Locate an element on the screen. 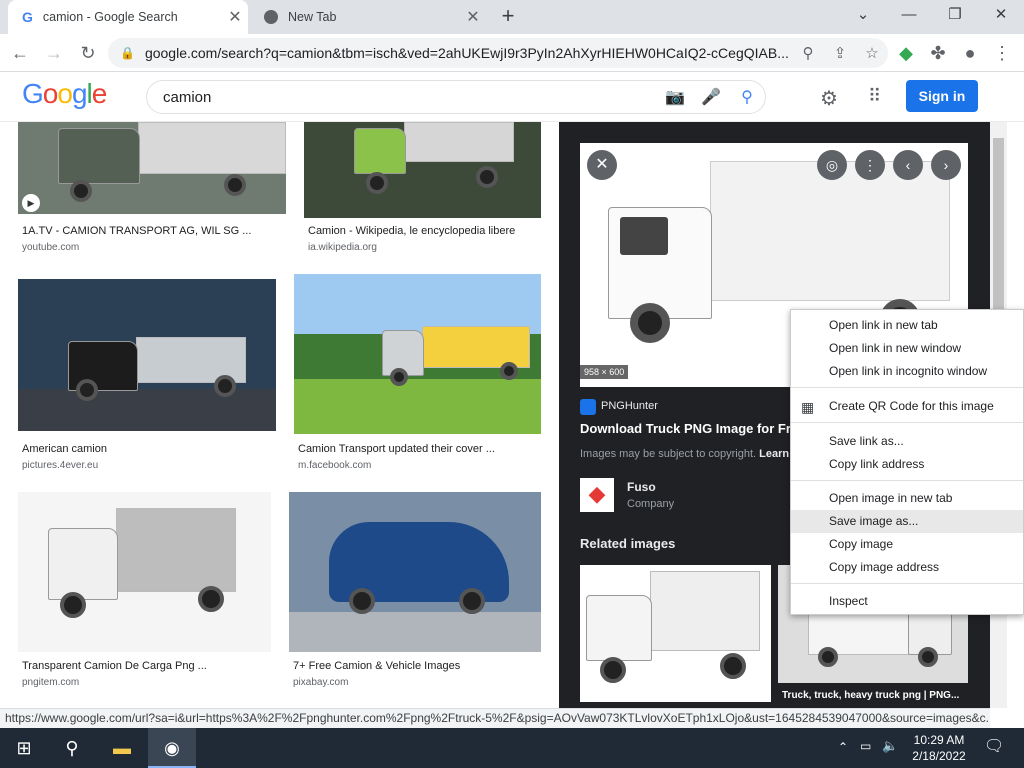 This screenshot has height=768, width=1024. tab-title: camion - Google Search is located at coordinates (110, 17).